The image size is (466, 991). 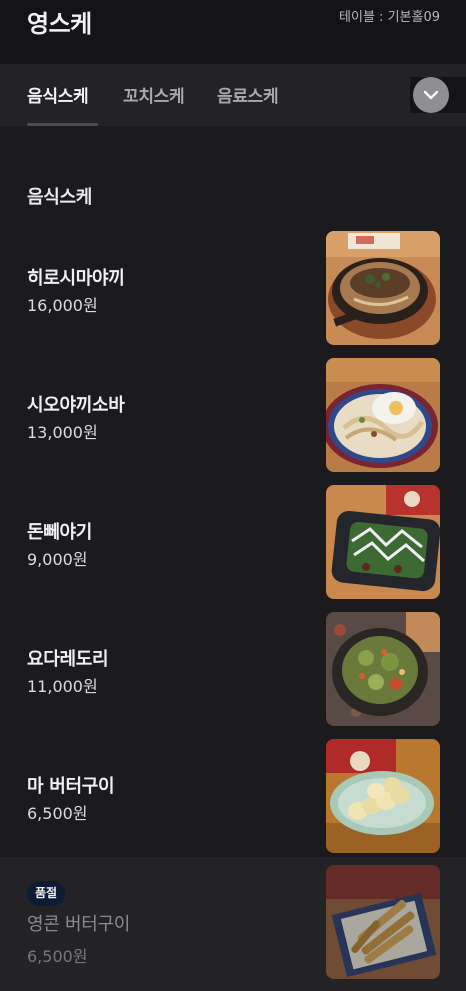 What do you see at coordinates (233, 294) in the screenshot?
I see `menu-item: 히로시마야끼 16,000원` at bounding box center [233, 294].